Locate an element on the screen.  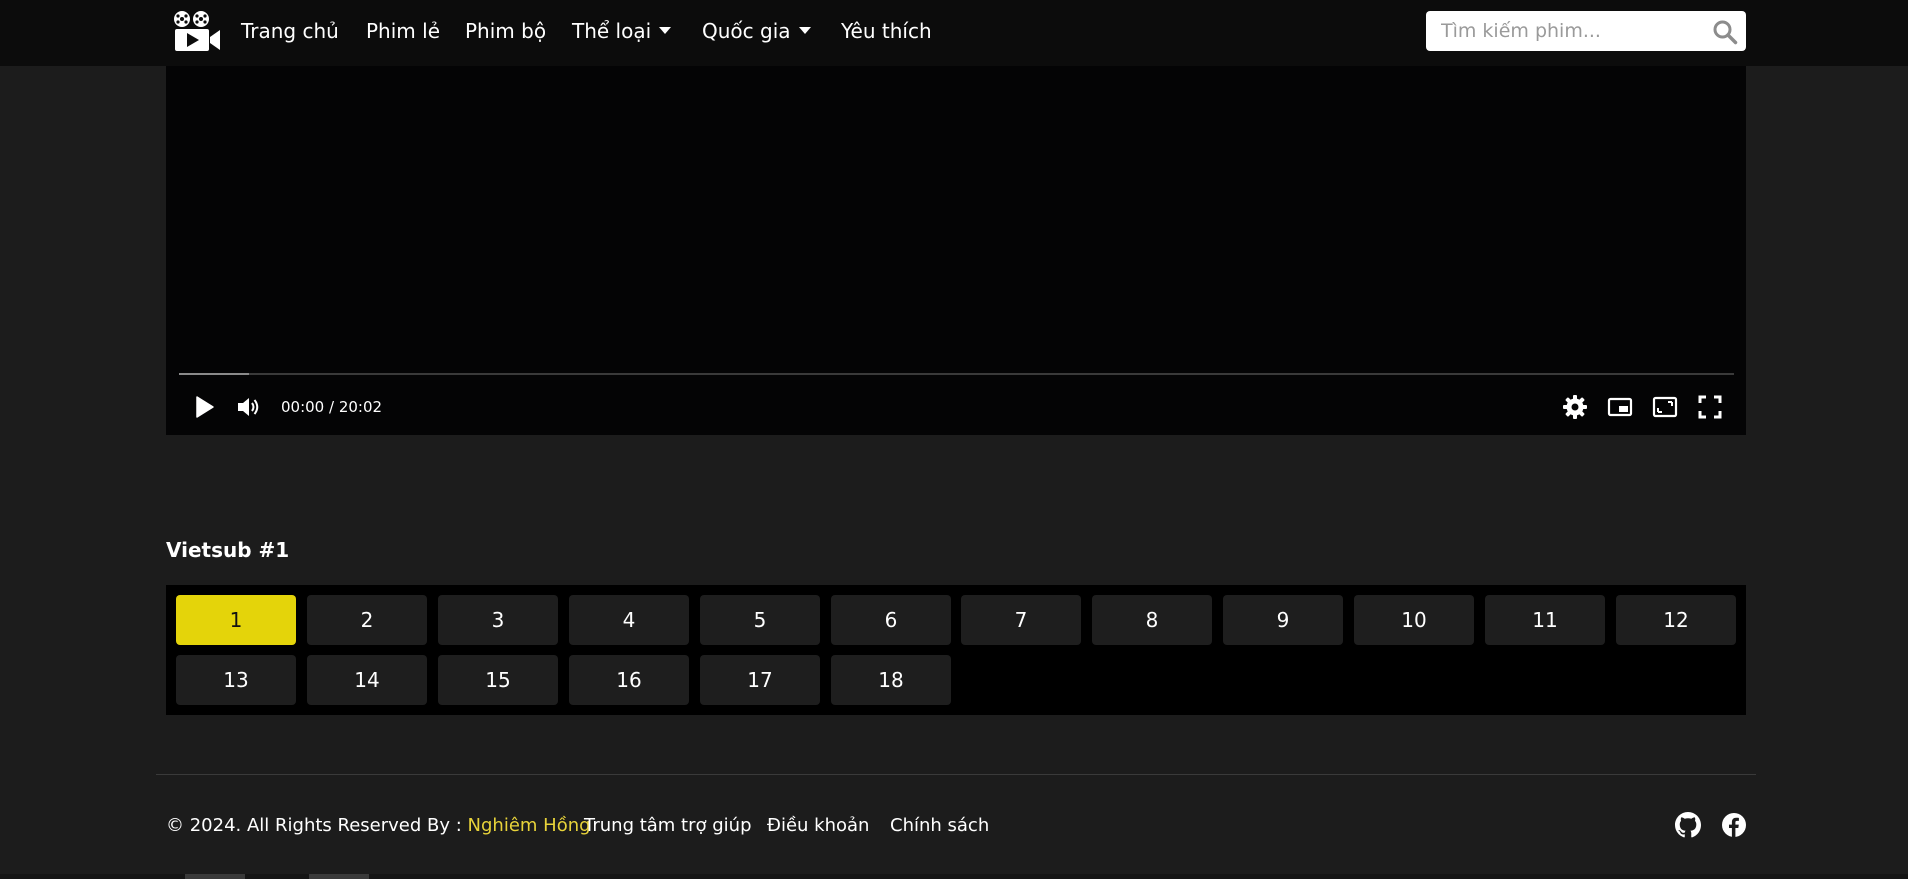
episode-button-11: 11 is located at coordinates (1545, 620).